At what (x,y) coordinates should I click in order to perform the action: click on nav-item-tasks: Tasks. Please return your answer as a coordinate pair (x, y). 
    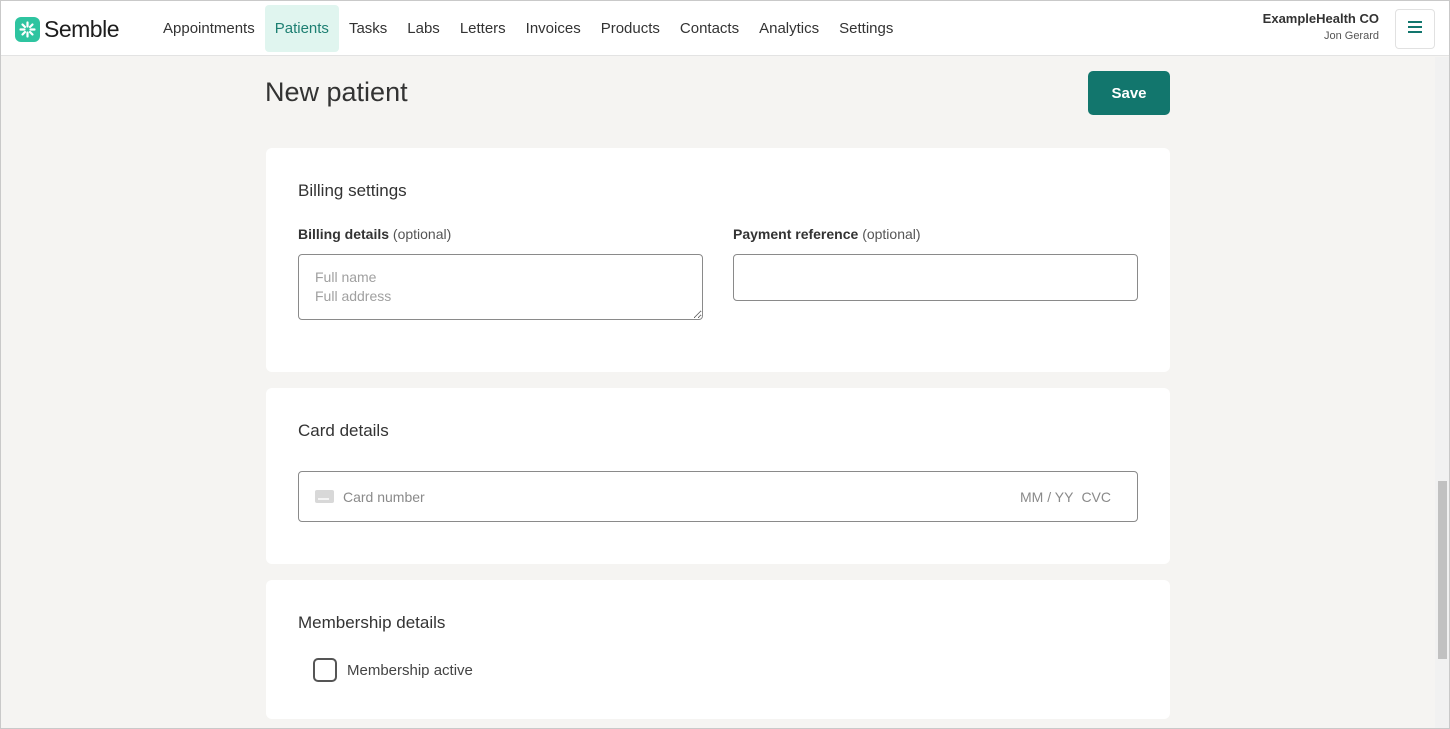
    Looking at the image, I should click on (368, 28).